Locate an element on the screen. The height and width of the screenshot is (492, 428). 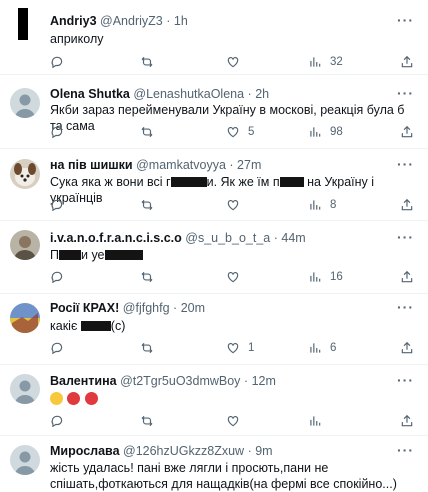
like-button: 1 is located at coordinates (240, 348).